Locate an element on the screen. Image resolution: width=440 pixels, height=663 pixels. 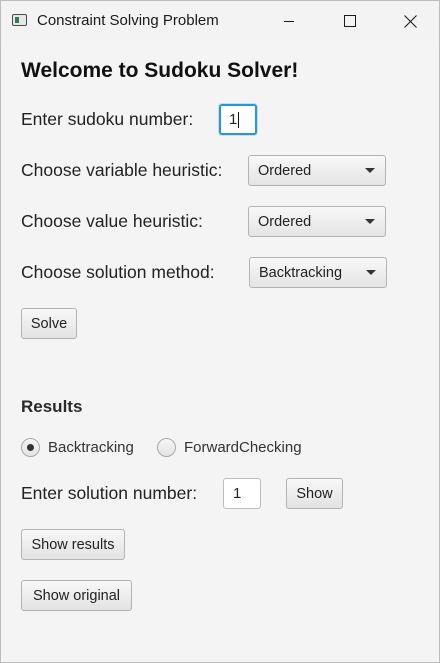
show-button: Show is located at coordinates (314, 493).